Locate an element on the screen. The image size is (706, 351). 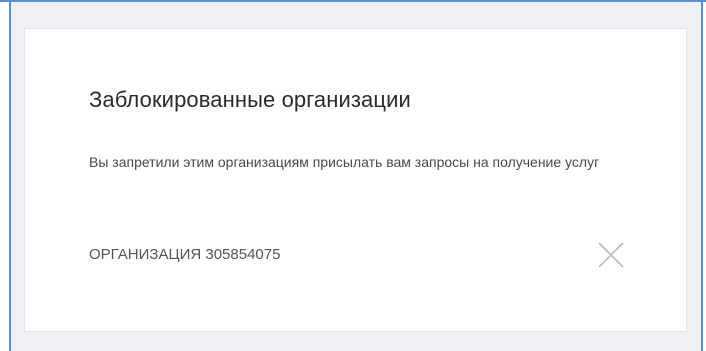
close-icon is located at coordinates (611, 255).